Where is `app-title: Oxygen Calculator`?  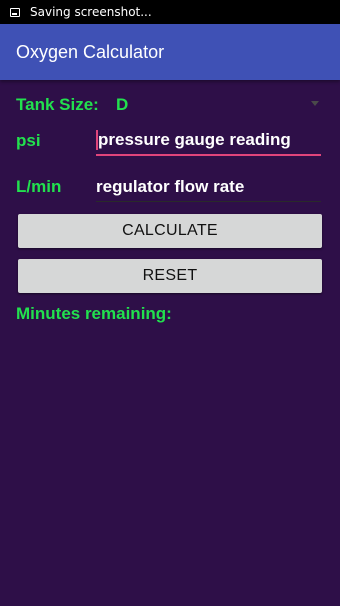
app-title: Oxygen Calculator is located at coordinates (90, 51).